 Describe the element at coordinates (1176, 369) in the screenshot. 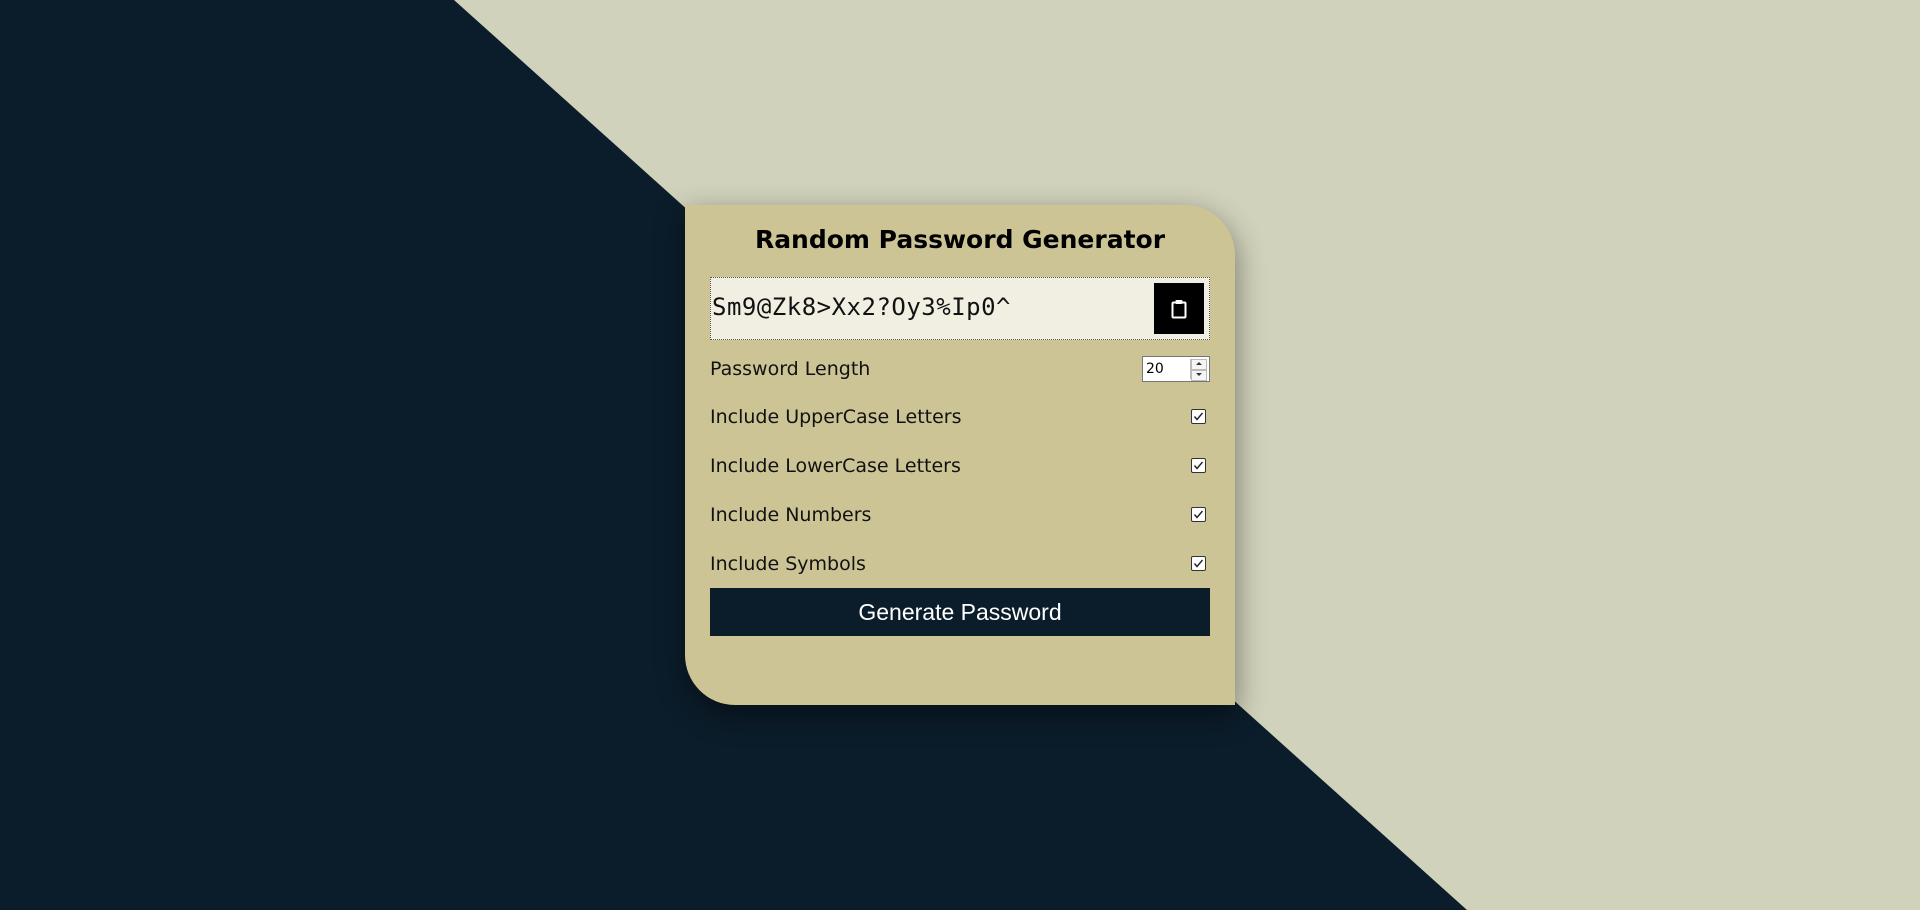

I see `password-length-input: 20` at that location.